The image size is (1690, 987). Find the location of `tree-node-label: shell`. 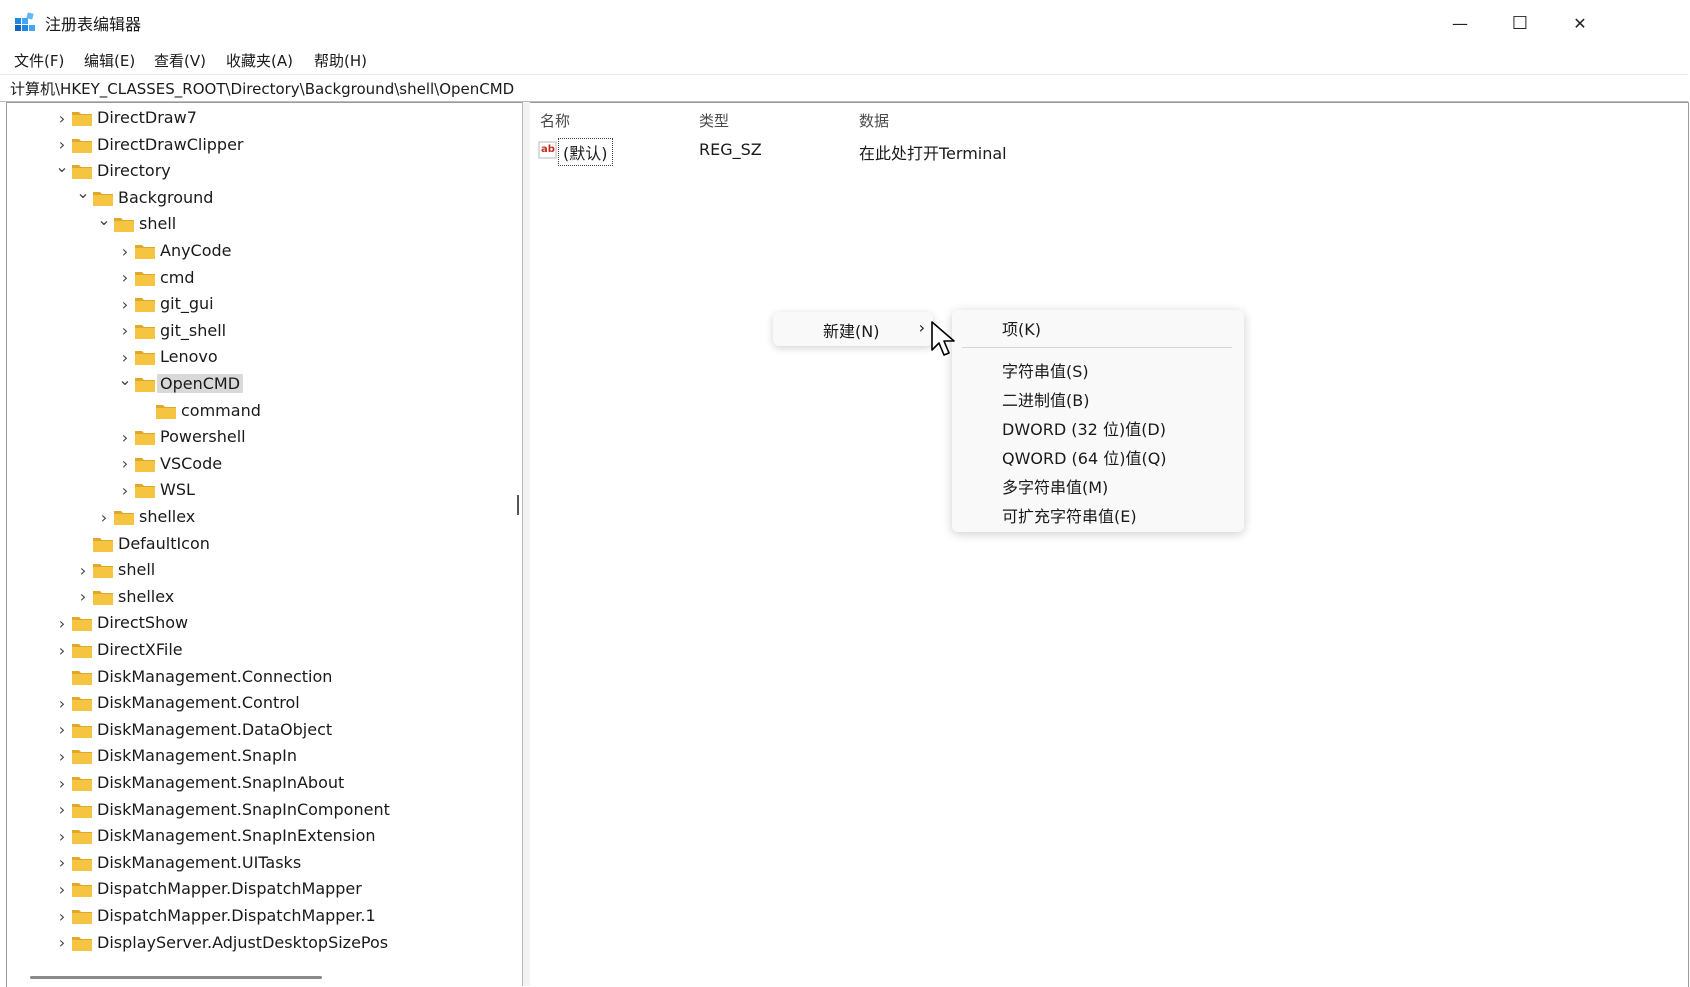

tree-node-label: shell is located at coordinates (158, 224).